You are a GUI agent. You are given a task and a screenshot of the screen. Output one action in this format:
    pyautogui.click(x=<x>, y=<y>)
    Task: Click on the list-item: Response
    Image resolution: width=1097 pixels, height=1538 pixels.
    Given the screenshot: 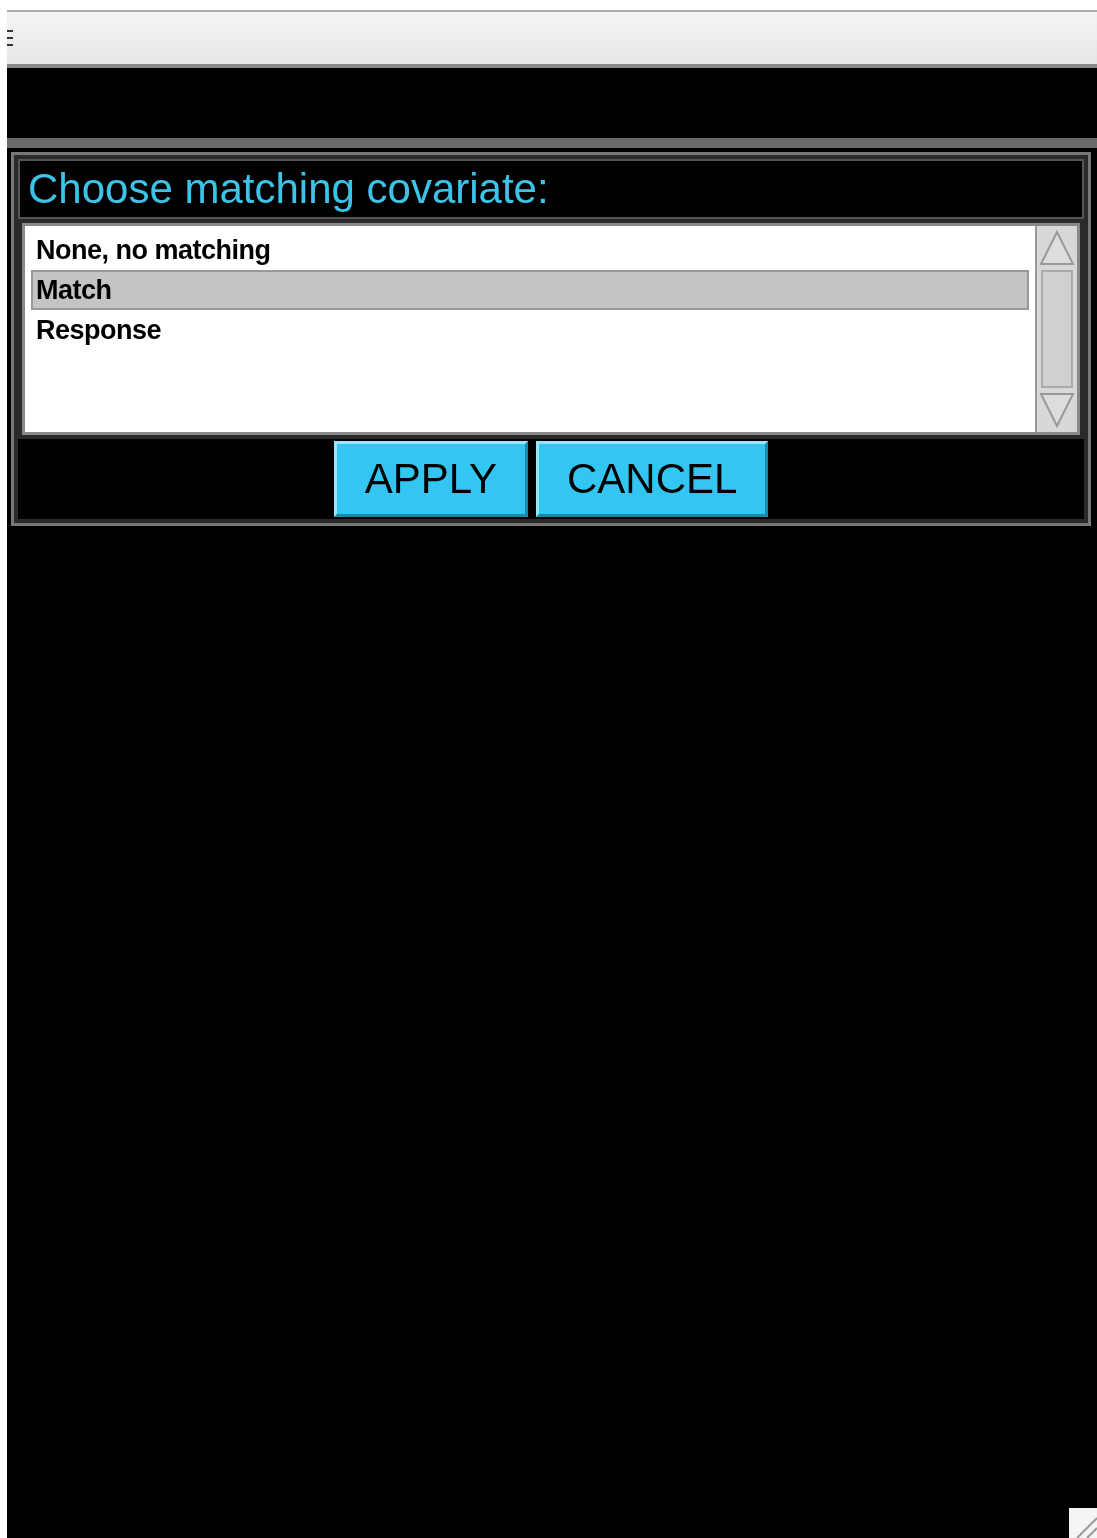 What is the action you would take?
    pyautogui.click(x=530, y=330)
    